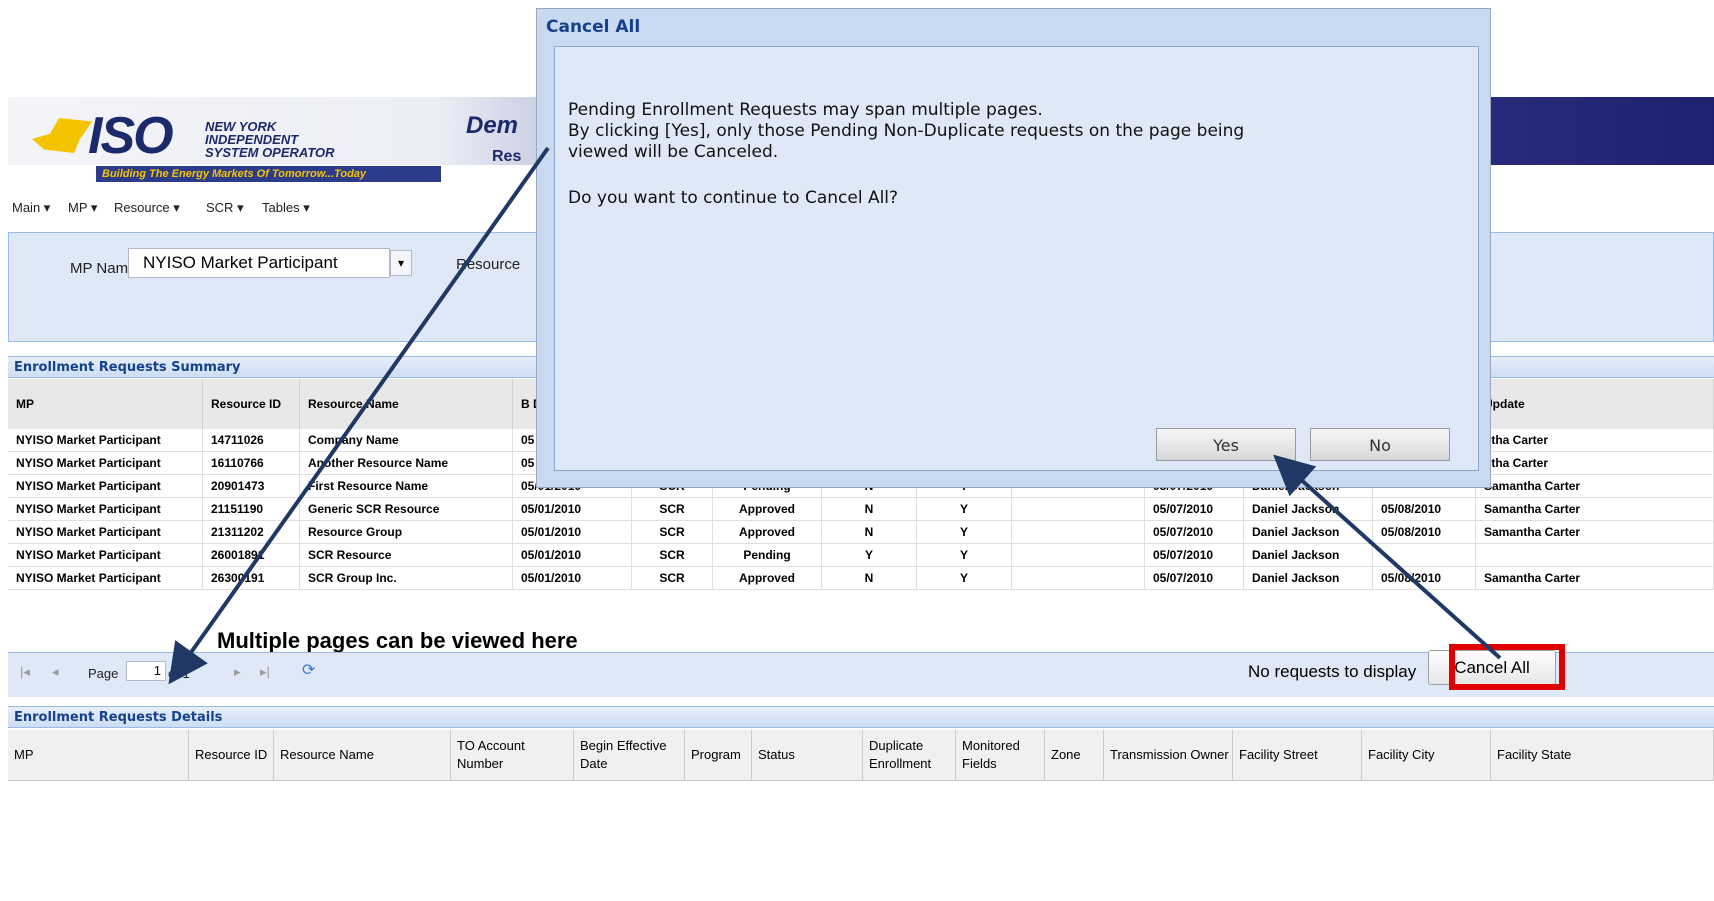 Image resolution: width=1714 pixels, height=901 pixels. Describe the element at coordinates (406, 440) in the screenshot. I see `table-cell: Company Name` at that location.